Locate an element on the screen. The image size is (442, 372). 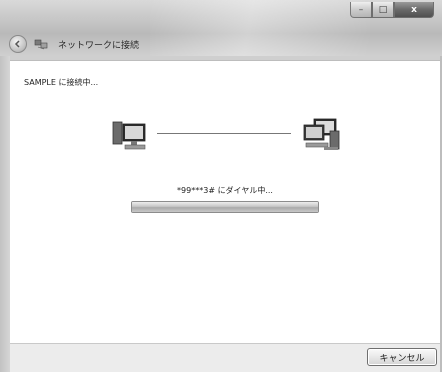
back-arrow-icon is located at coordinates (17, 44).